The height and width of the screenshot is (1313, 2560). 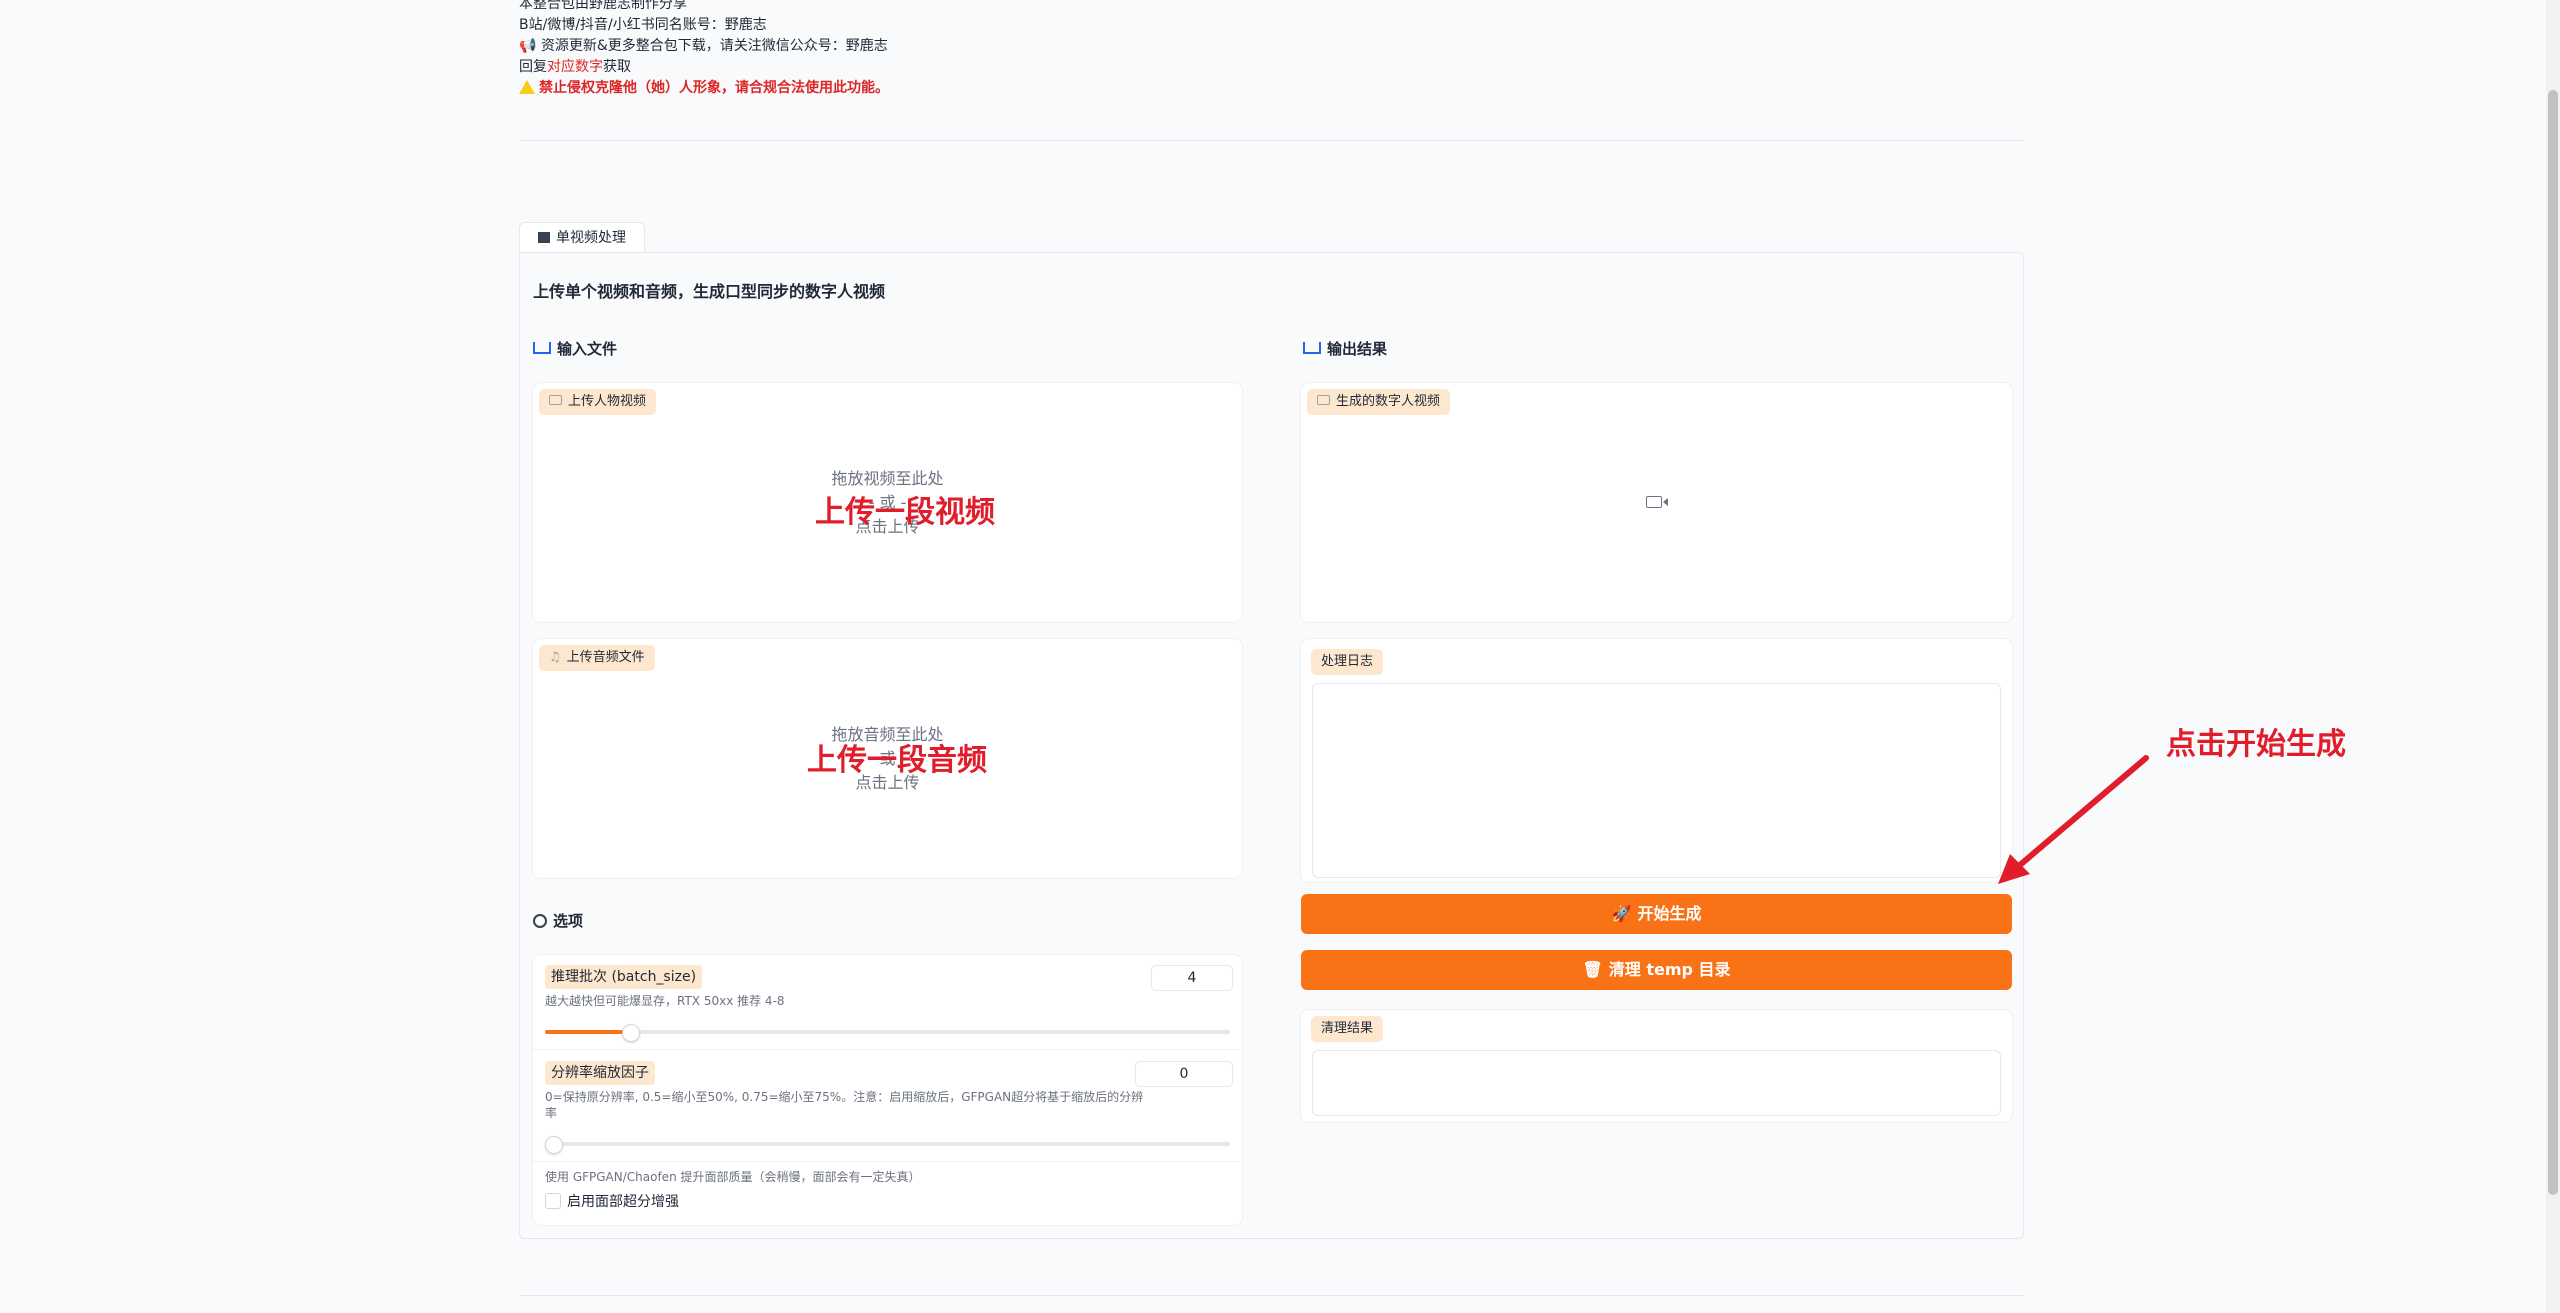 What do you see at coordinates (887, 1032) in the screenshot?
I see `batch-size-slider-track` at bounding box center [887, 1032].